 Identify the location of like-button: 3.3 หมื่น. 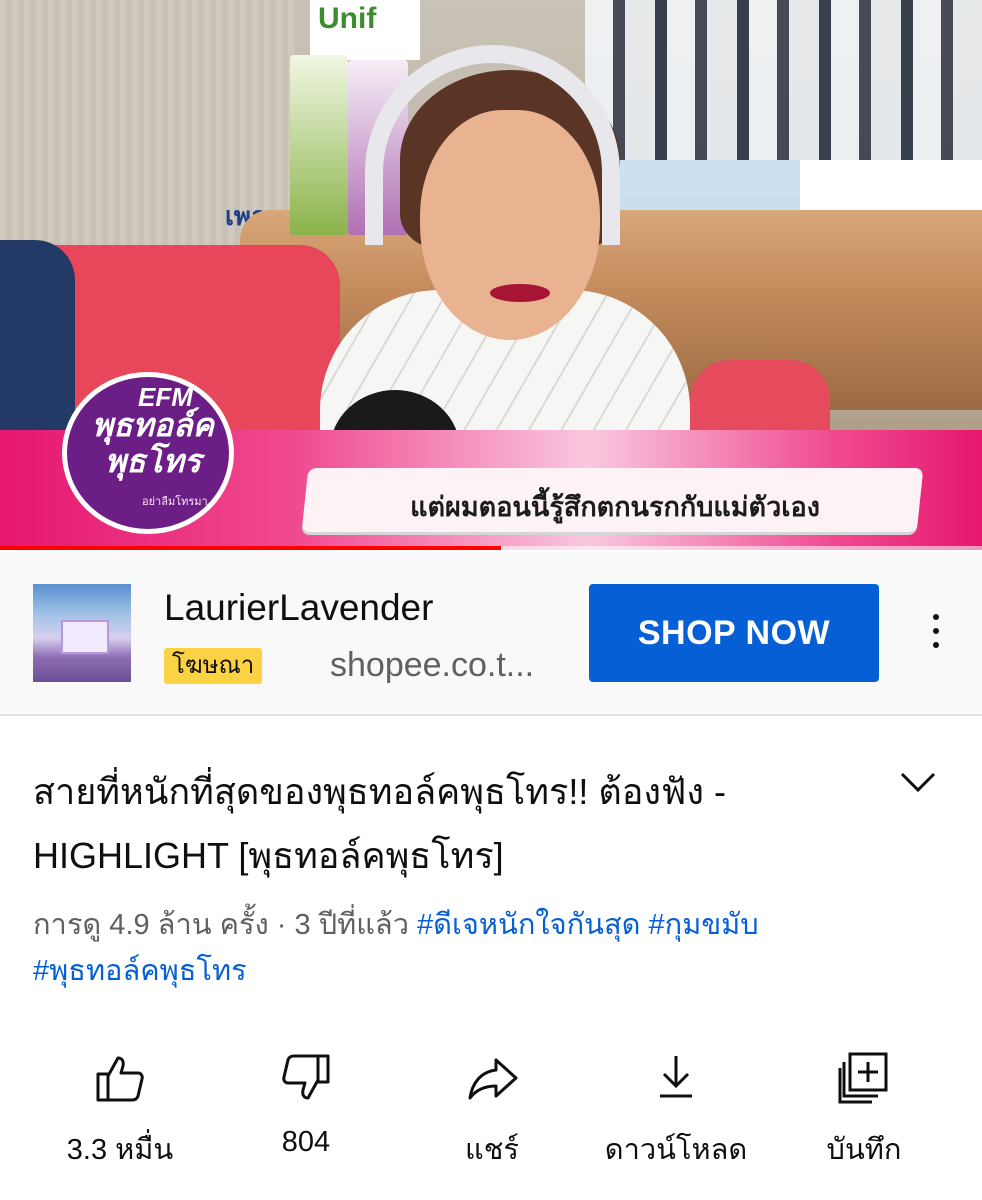
(120, 1111).